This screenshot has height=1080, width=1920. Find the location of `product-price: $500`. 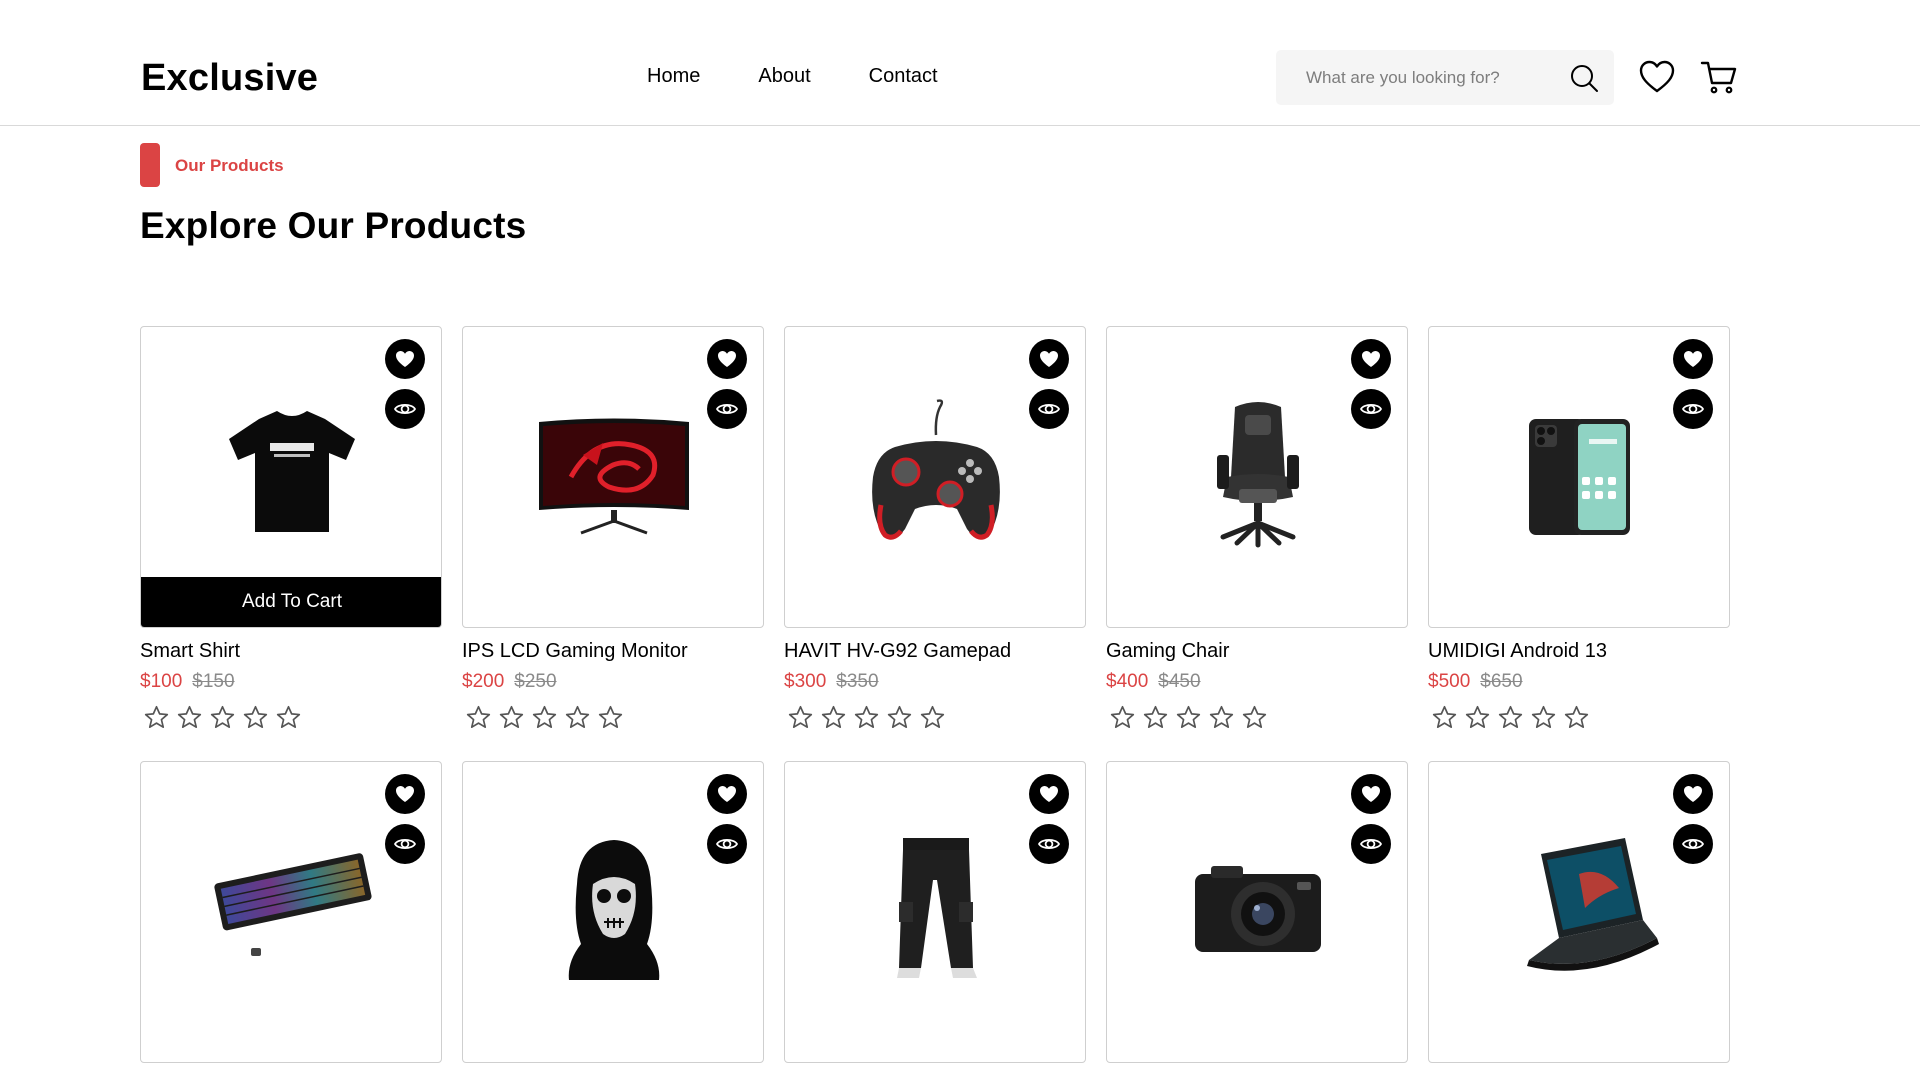

product-price: $500 is located at coordinates (1449, 681).